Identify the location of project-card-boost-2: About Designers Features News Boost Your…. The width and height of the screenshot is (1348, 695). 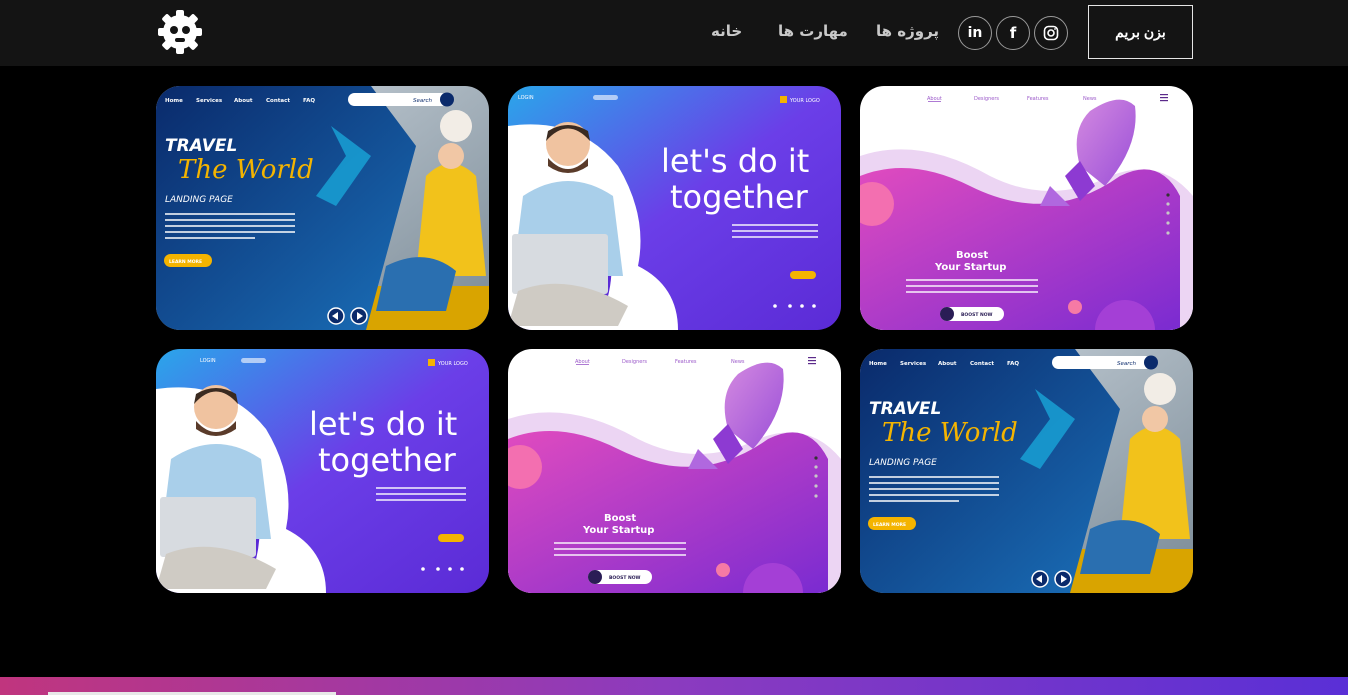
(674, 471).